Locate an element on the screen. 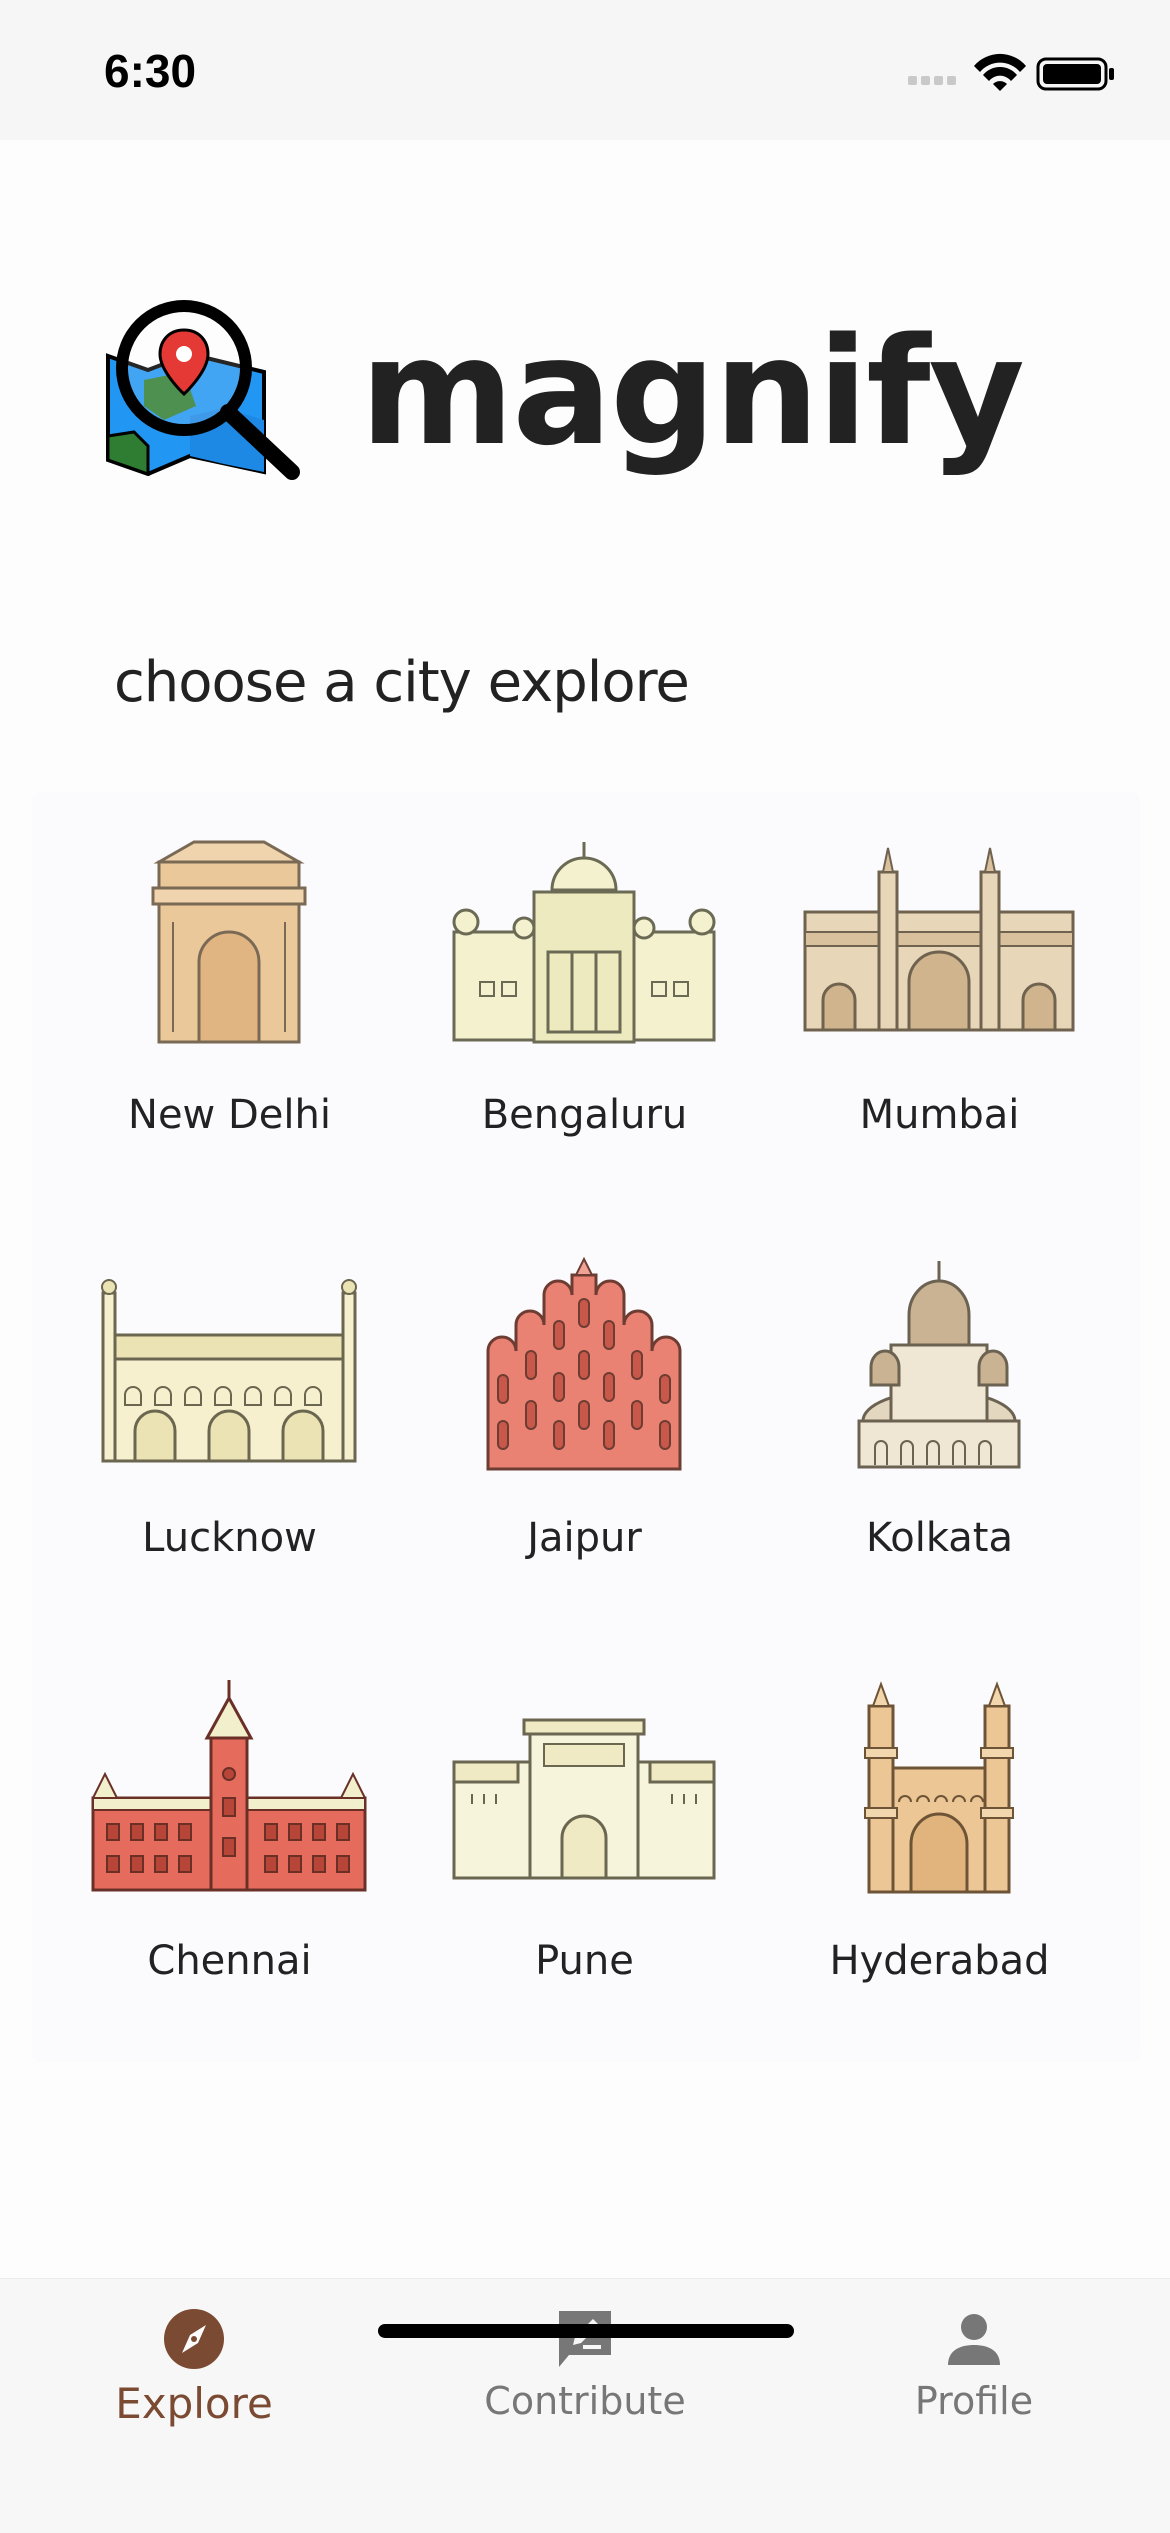 The height and width of the screenshot is (2533, 1170). tab-explore: Explore is located at coordinates (194, 2367).